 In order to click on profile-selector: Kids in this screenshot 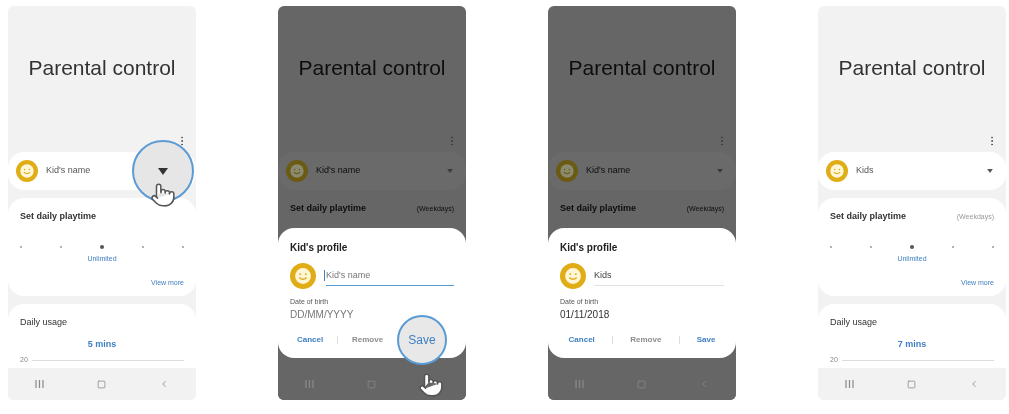, I will do `click(912, 171)`.